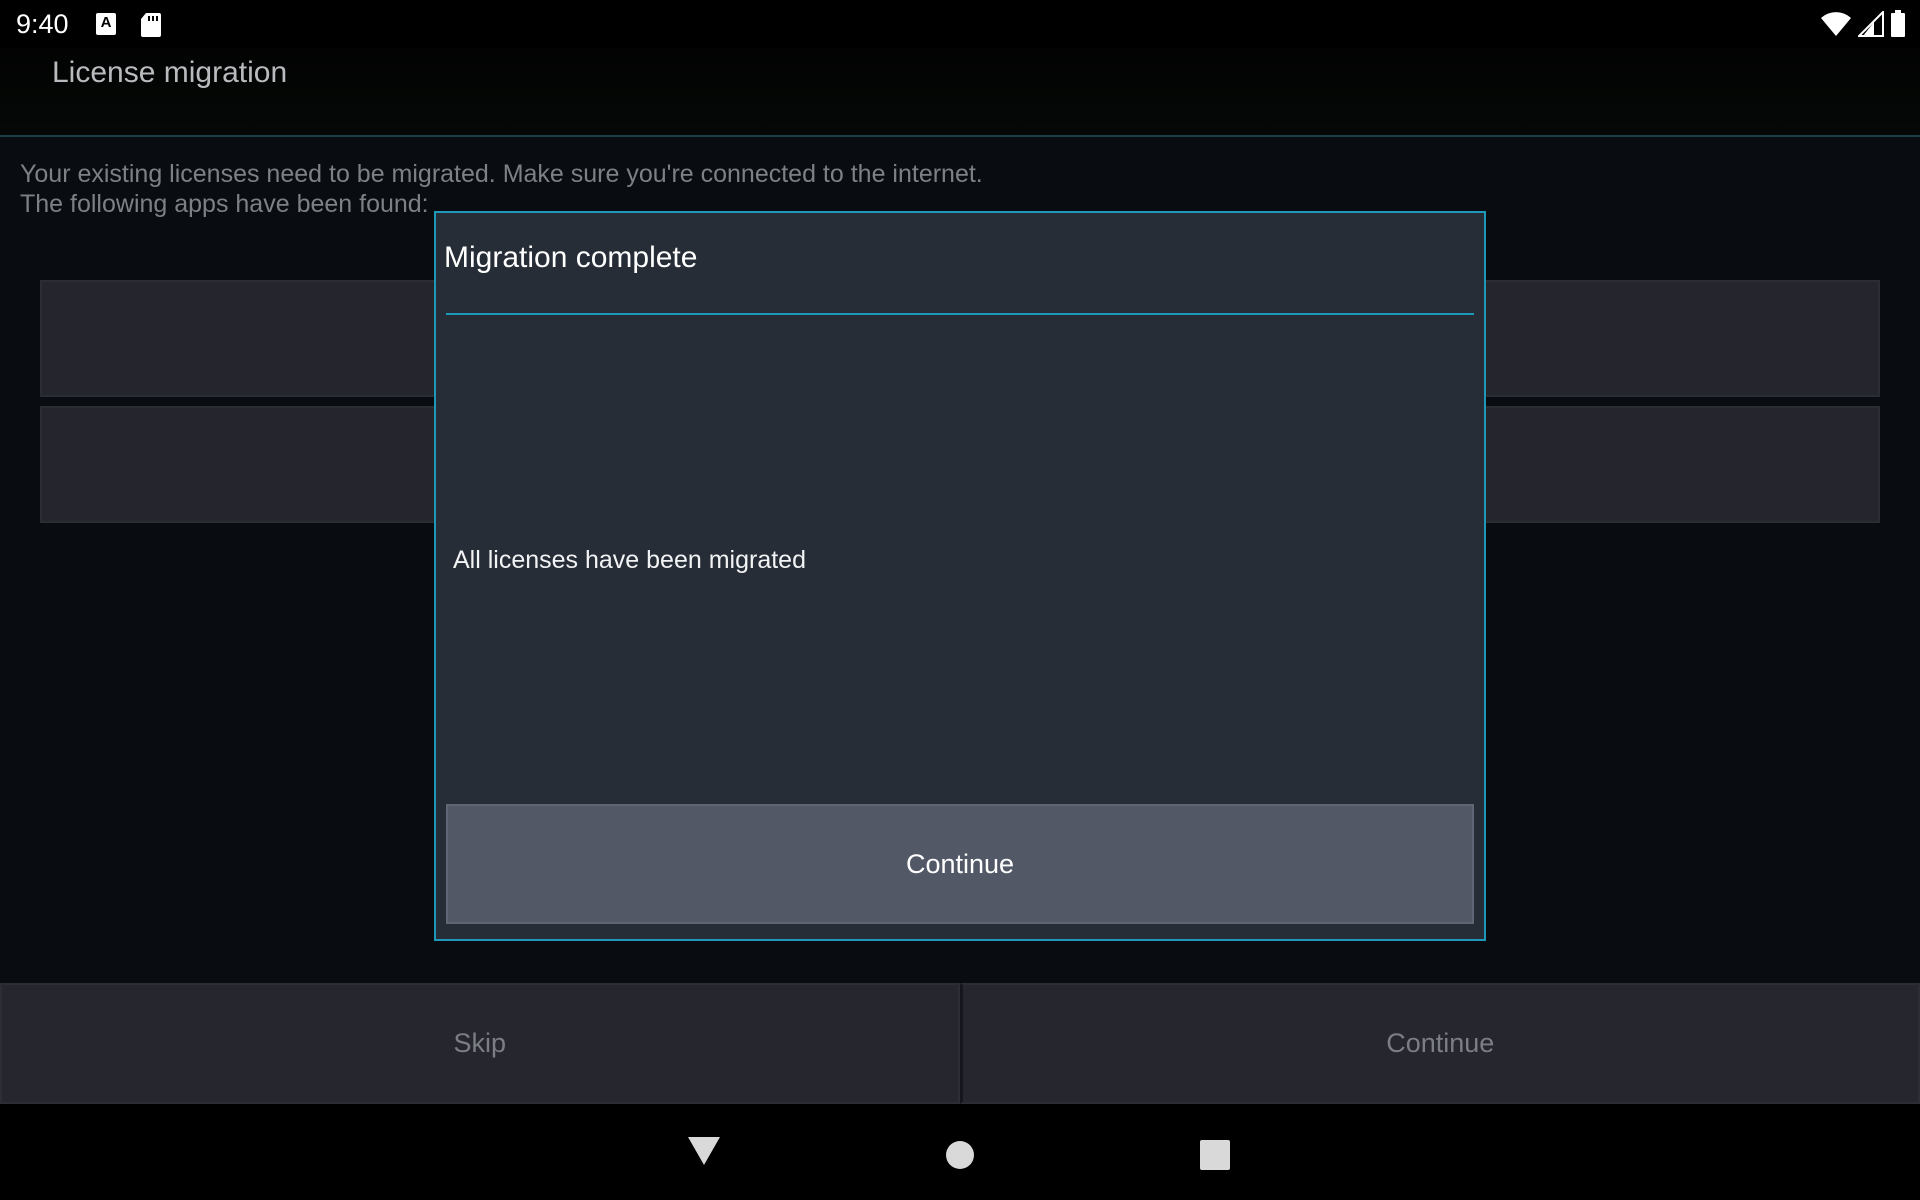 This screenshot has height=1200, width=1920. What do you see at coordinates (106, 24) in the screenshot?
I see `accessibility-a-icon: A` at bounding box center [106, 24].